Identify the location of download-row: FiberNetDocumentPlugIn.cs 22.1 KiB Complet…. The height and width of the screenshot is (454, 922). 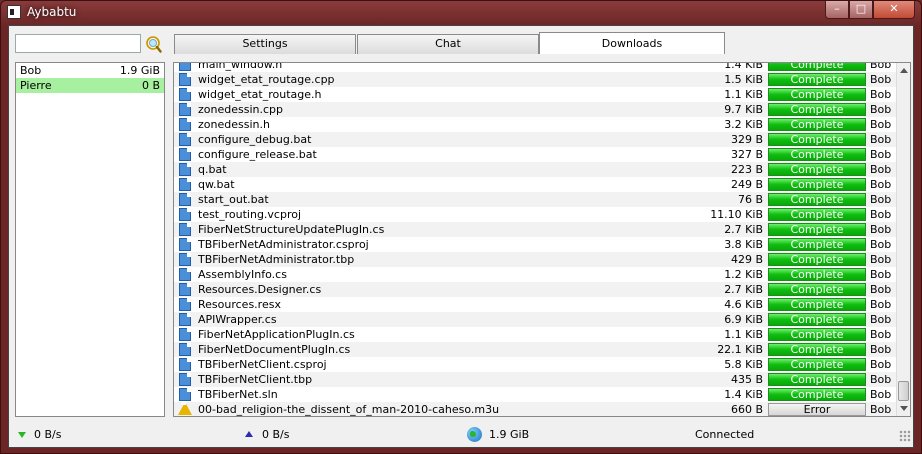
(536, 349).